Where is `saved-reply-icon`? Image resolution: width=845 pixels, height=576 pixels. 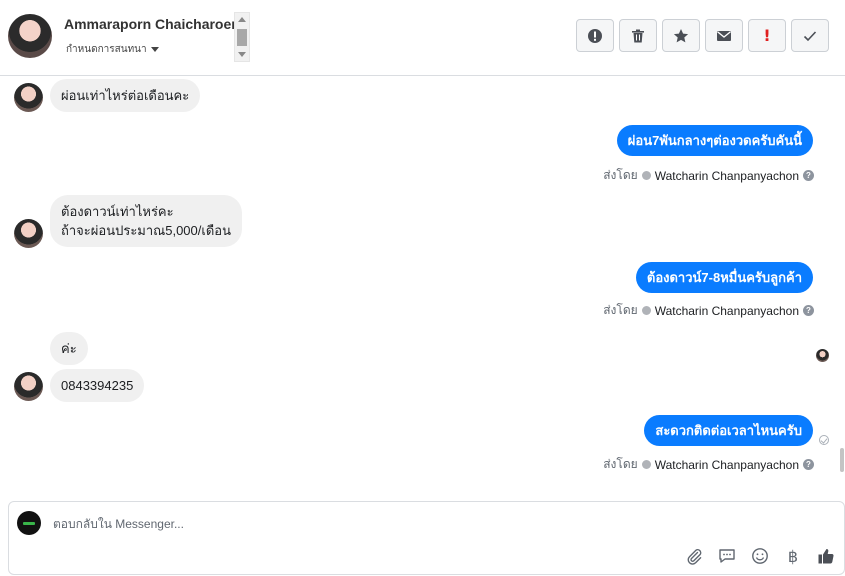 saved-reply-icon is located at coordinates (727, 556).